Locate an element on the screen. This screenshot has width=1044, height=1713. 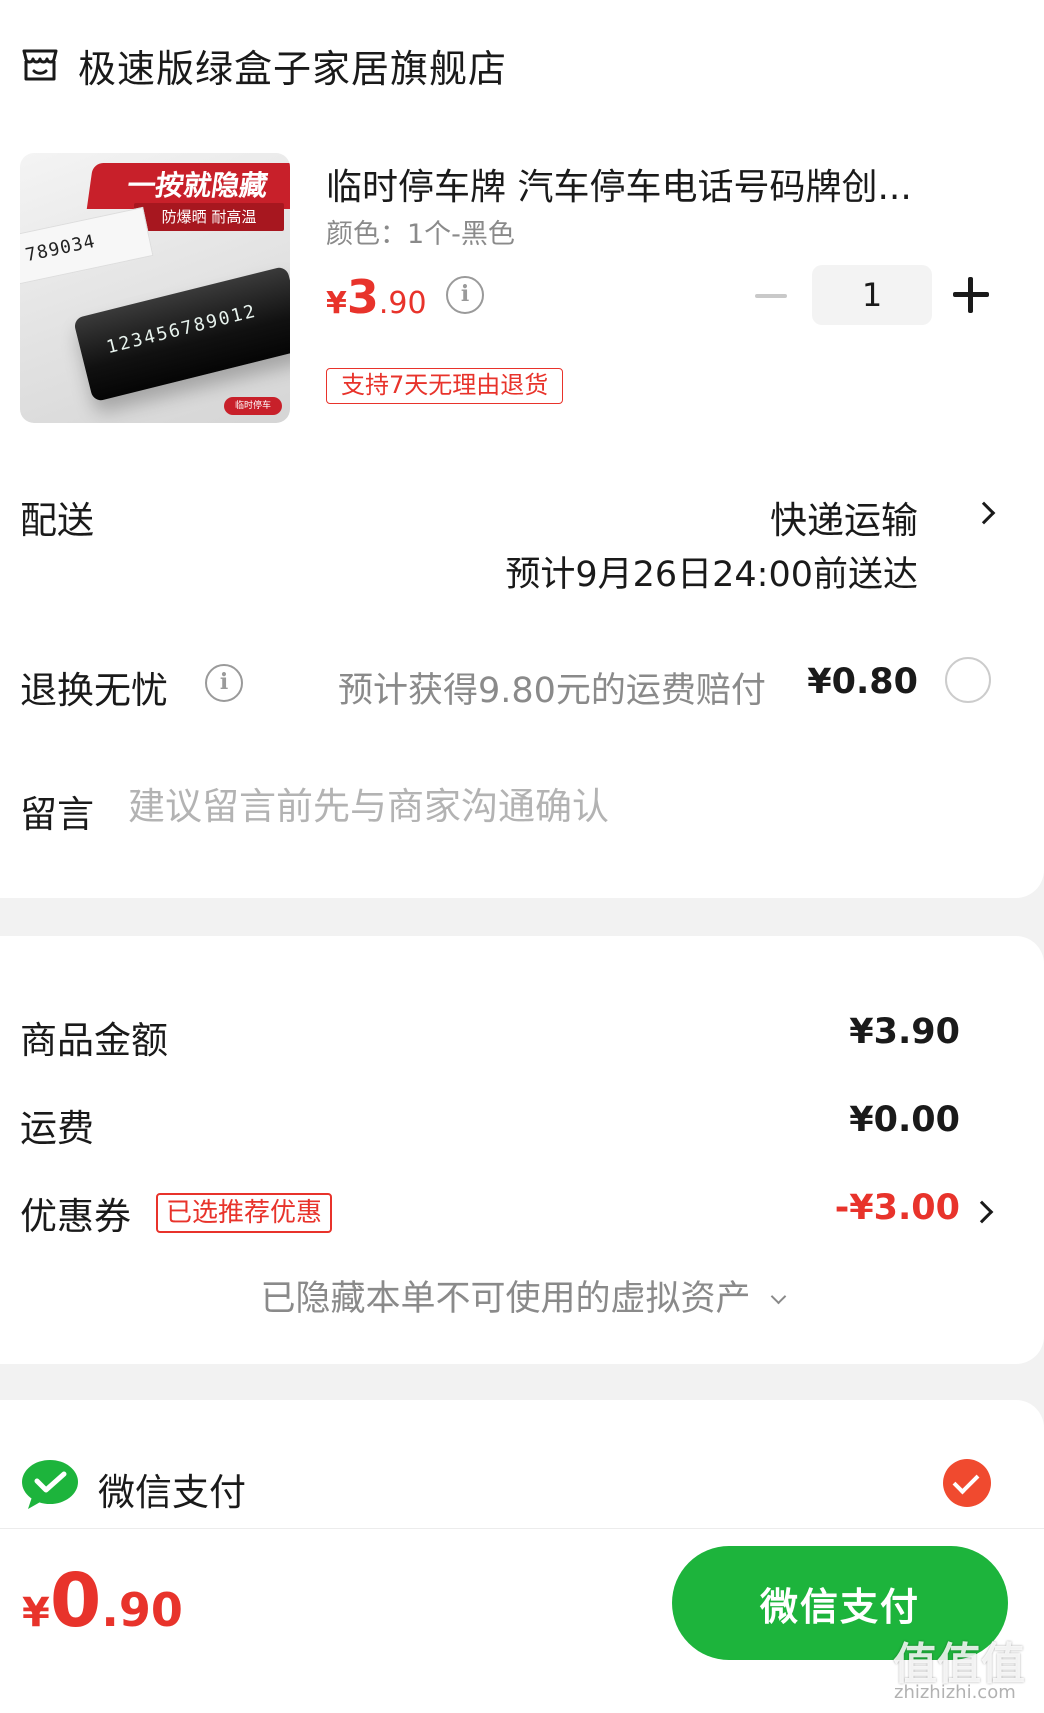
shop-icon is located at coordinates (40, 65).